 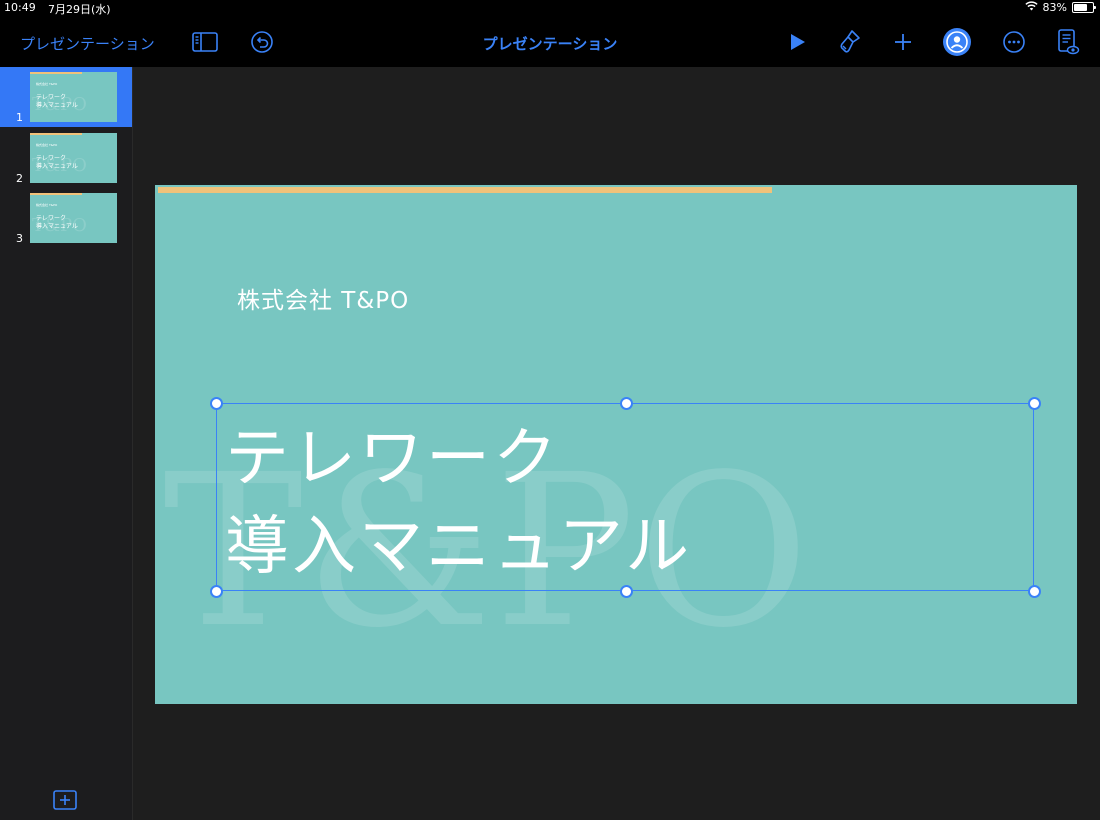 I want to click on status-date: 7月29日(水), so click(x=79, y=9).